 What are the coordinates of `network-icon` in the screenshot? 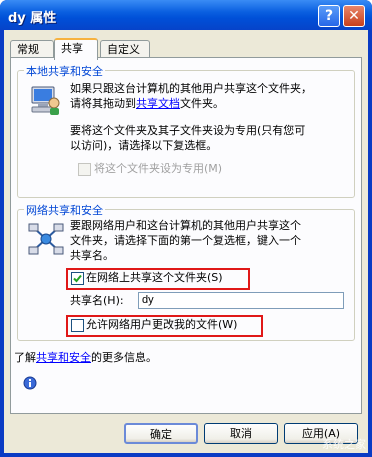 It's located at (46, 239).